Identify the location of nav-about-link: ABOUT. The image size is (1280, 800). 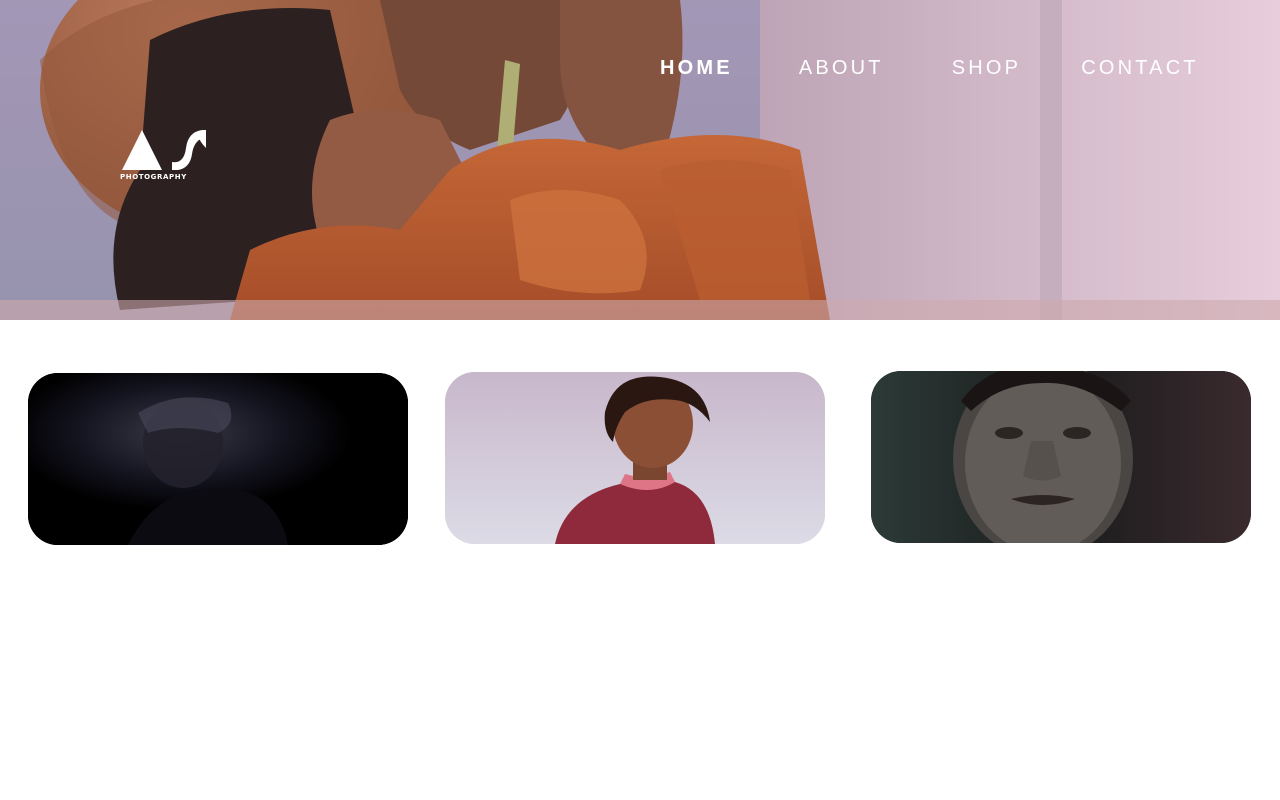
(841, 68).